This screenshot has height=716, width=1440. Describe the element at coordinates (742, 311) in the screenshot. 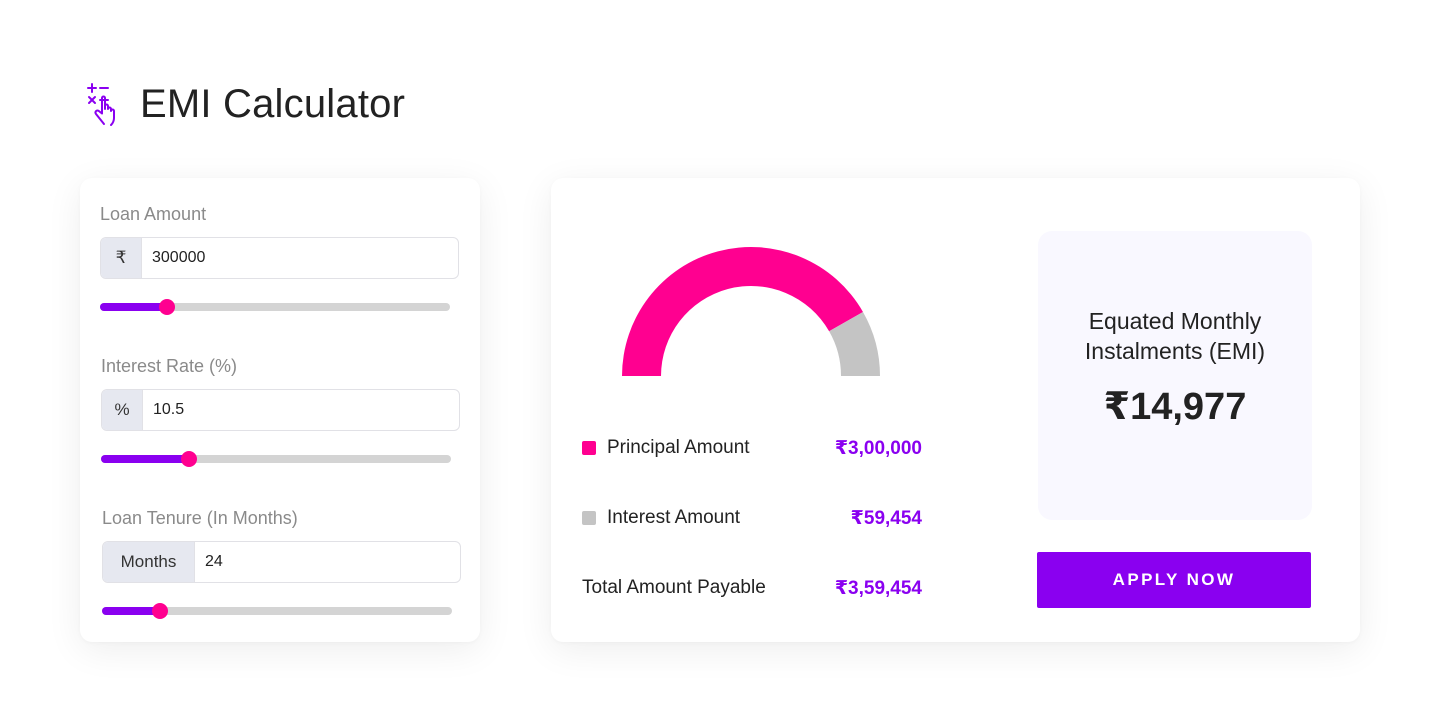

I see `principal-amount-segment` at that location.